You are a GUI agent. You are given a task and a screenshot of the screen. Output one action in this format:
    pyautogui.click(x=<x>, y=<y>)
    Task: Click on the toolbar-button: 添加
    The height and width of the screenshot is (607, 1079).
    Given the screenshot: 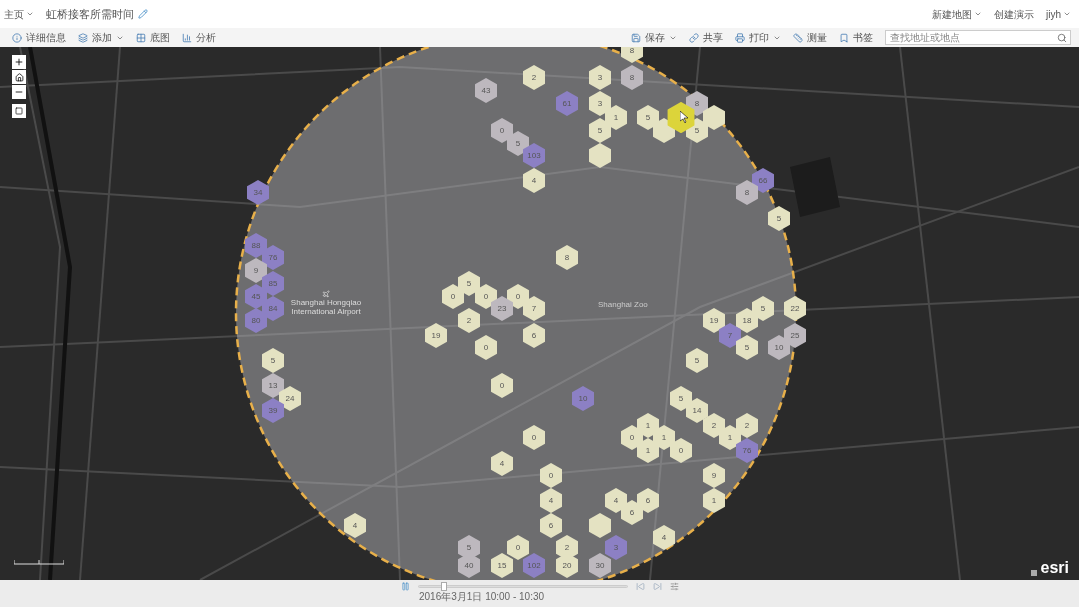 What is the action you would take?
    pyautogui.click(x=101, y=37)
    